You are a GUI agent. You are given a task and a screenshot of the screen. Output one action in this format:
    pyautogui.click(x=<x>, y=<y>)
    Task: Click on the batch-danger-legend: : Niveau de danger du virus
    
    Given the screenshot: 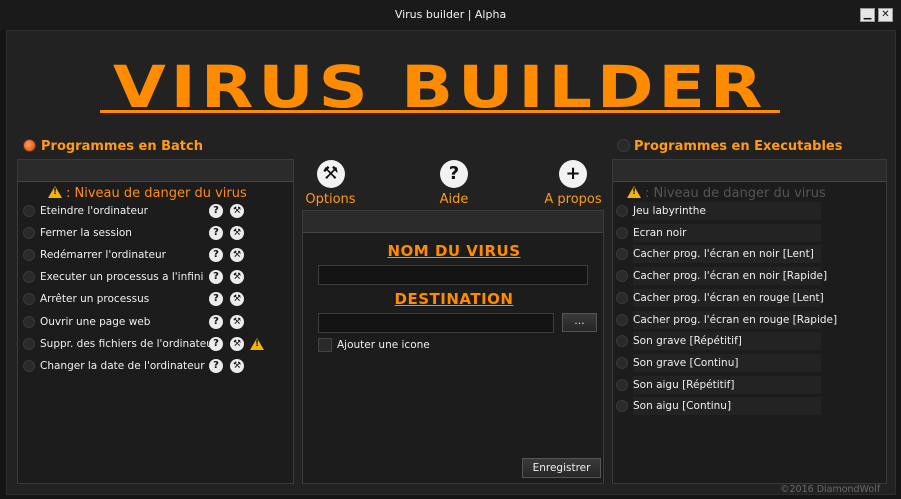 What is the action you would take?
    pyautogui.click(x=147, y=193)
    